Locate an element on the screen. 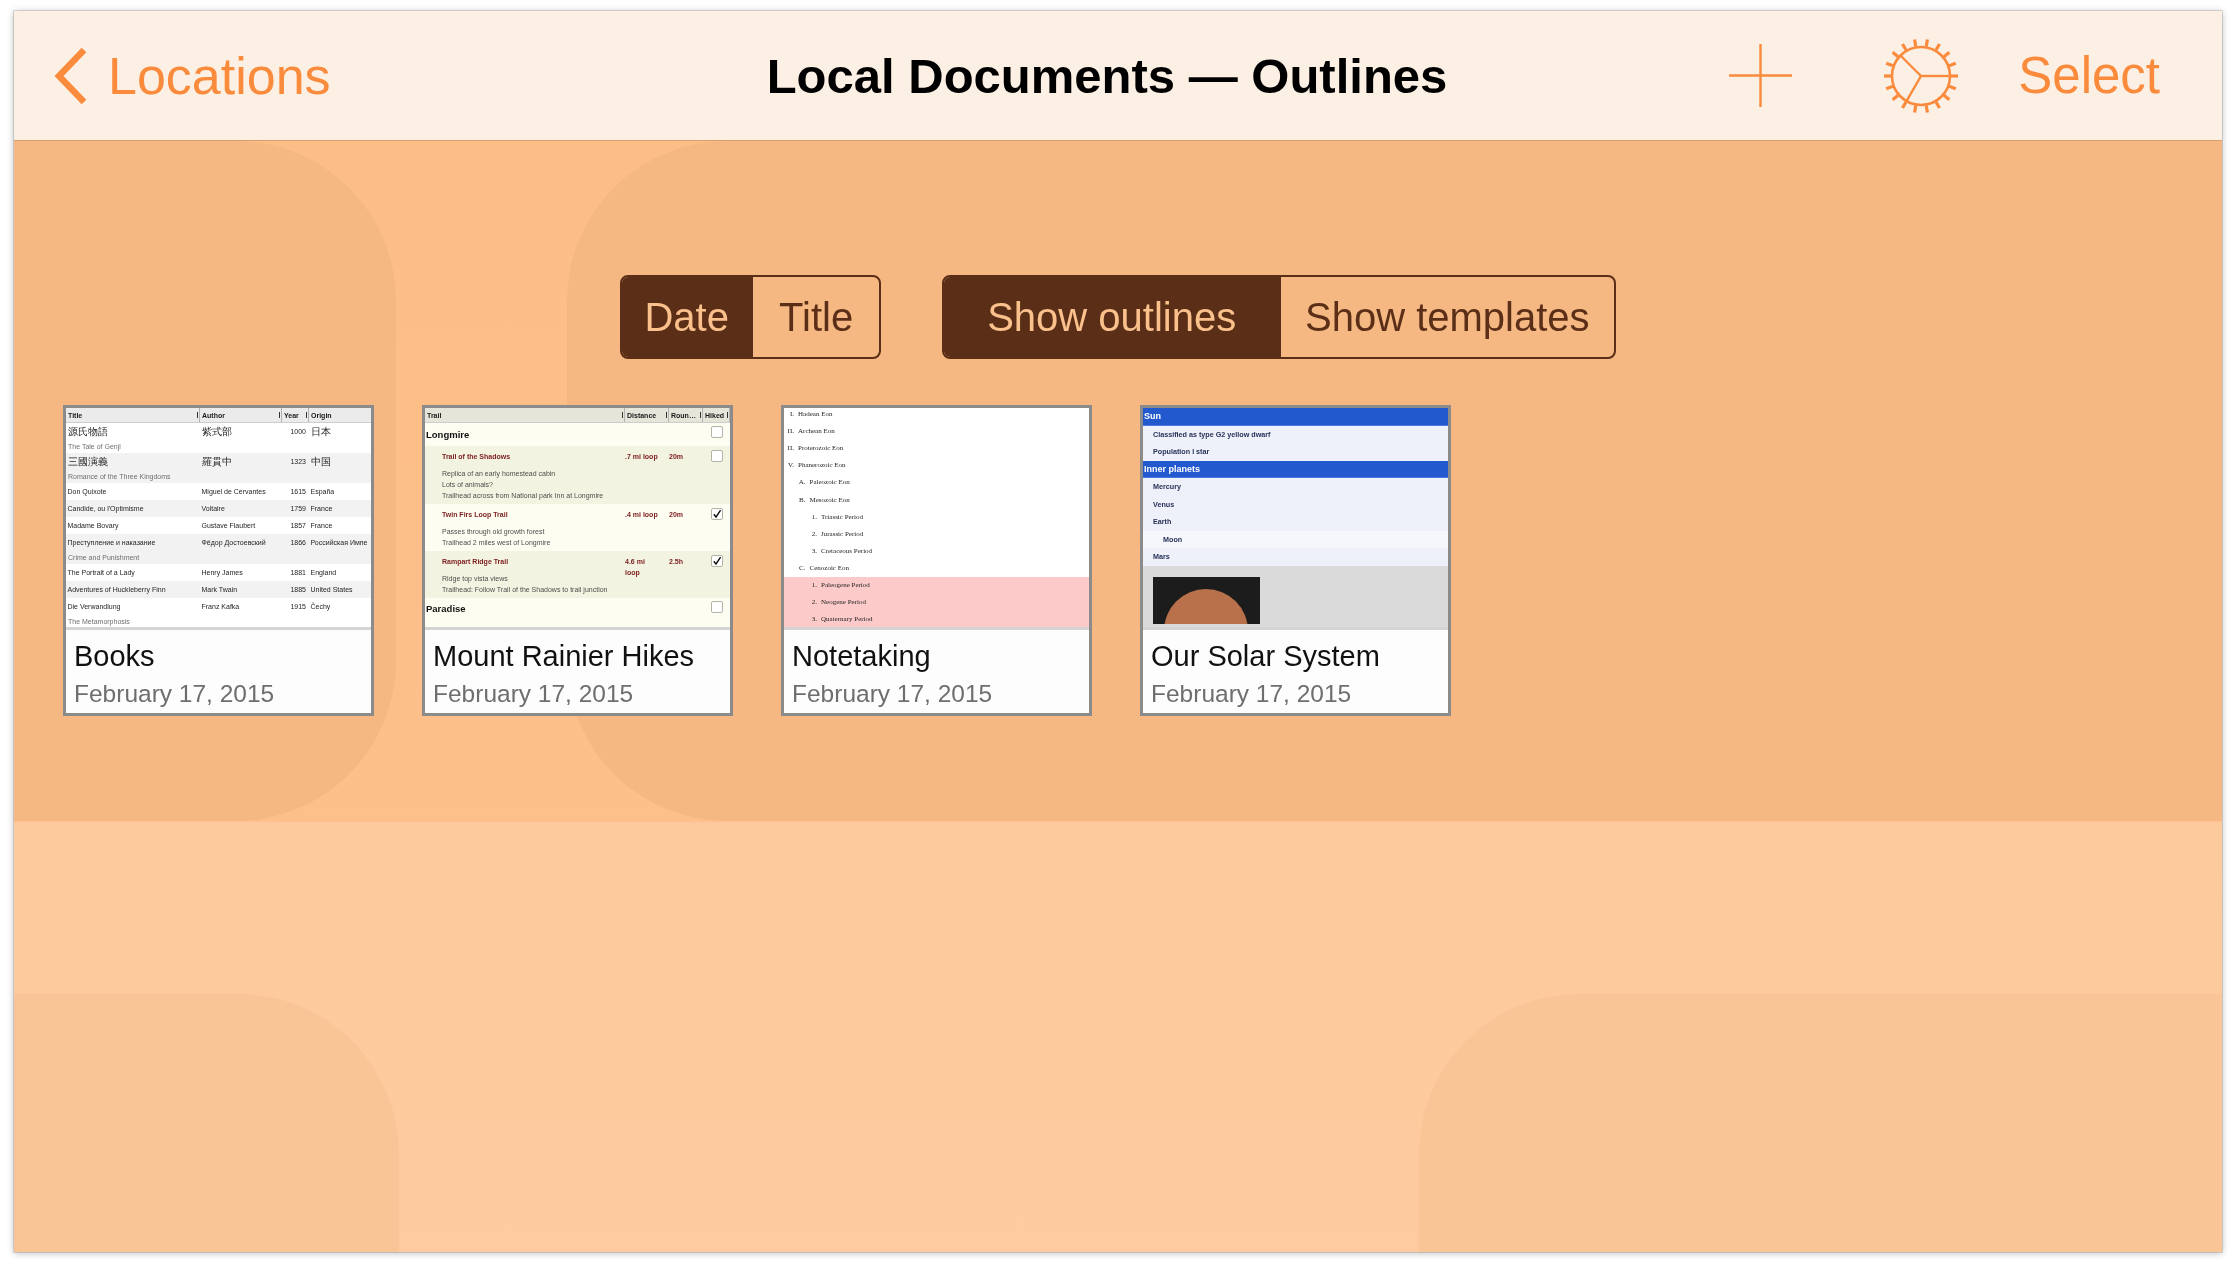  table-cell: 中国 is located at coordinates (320, 461).